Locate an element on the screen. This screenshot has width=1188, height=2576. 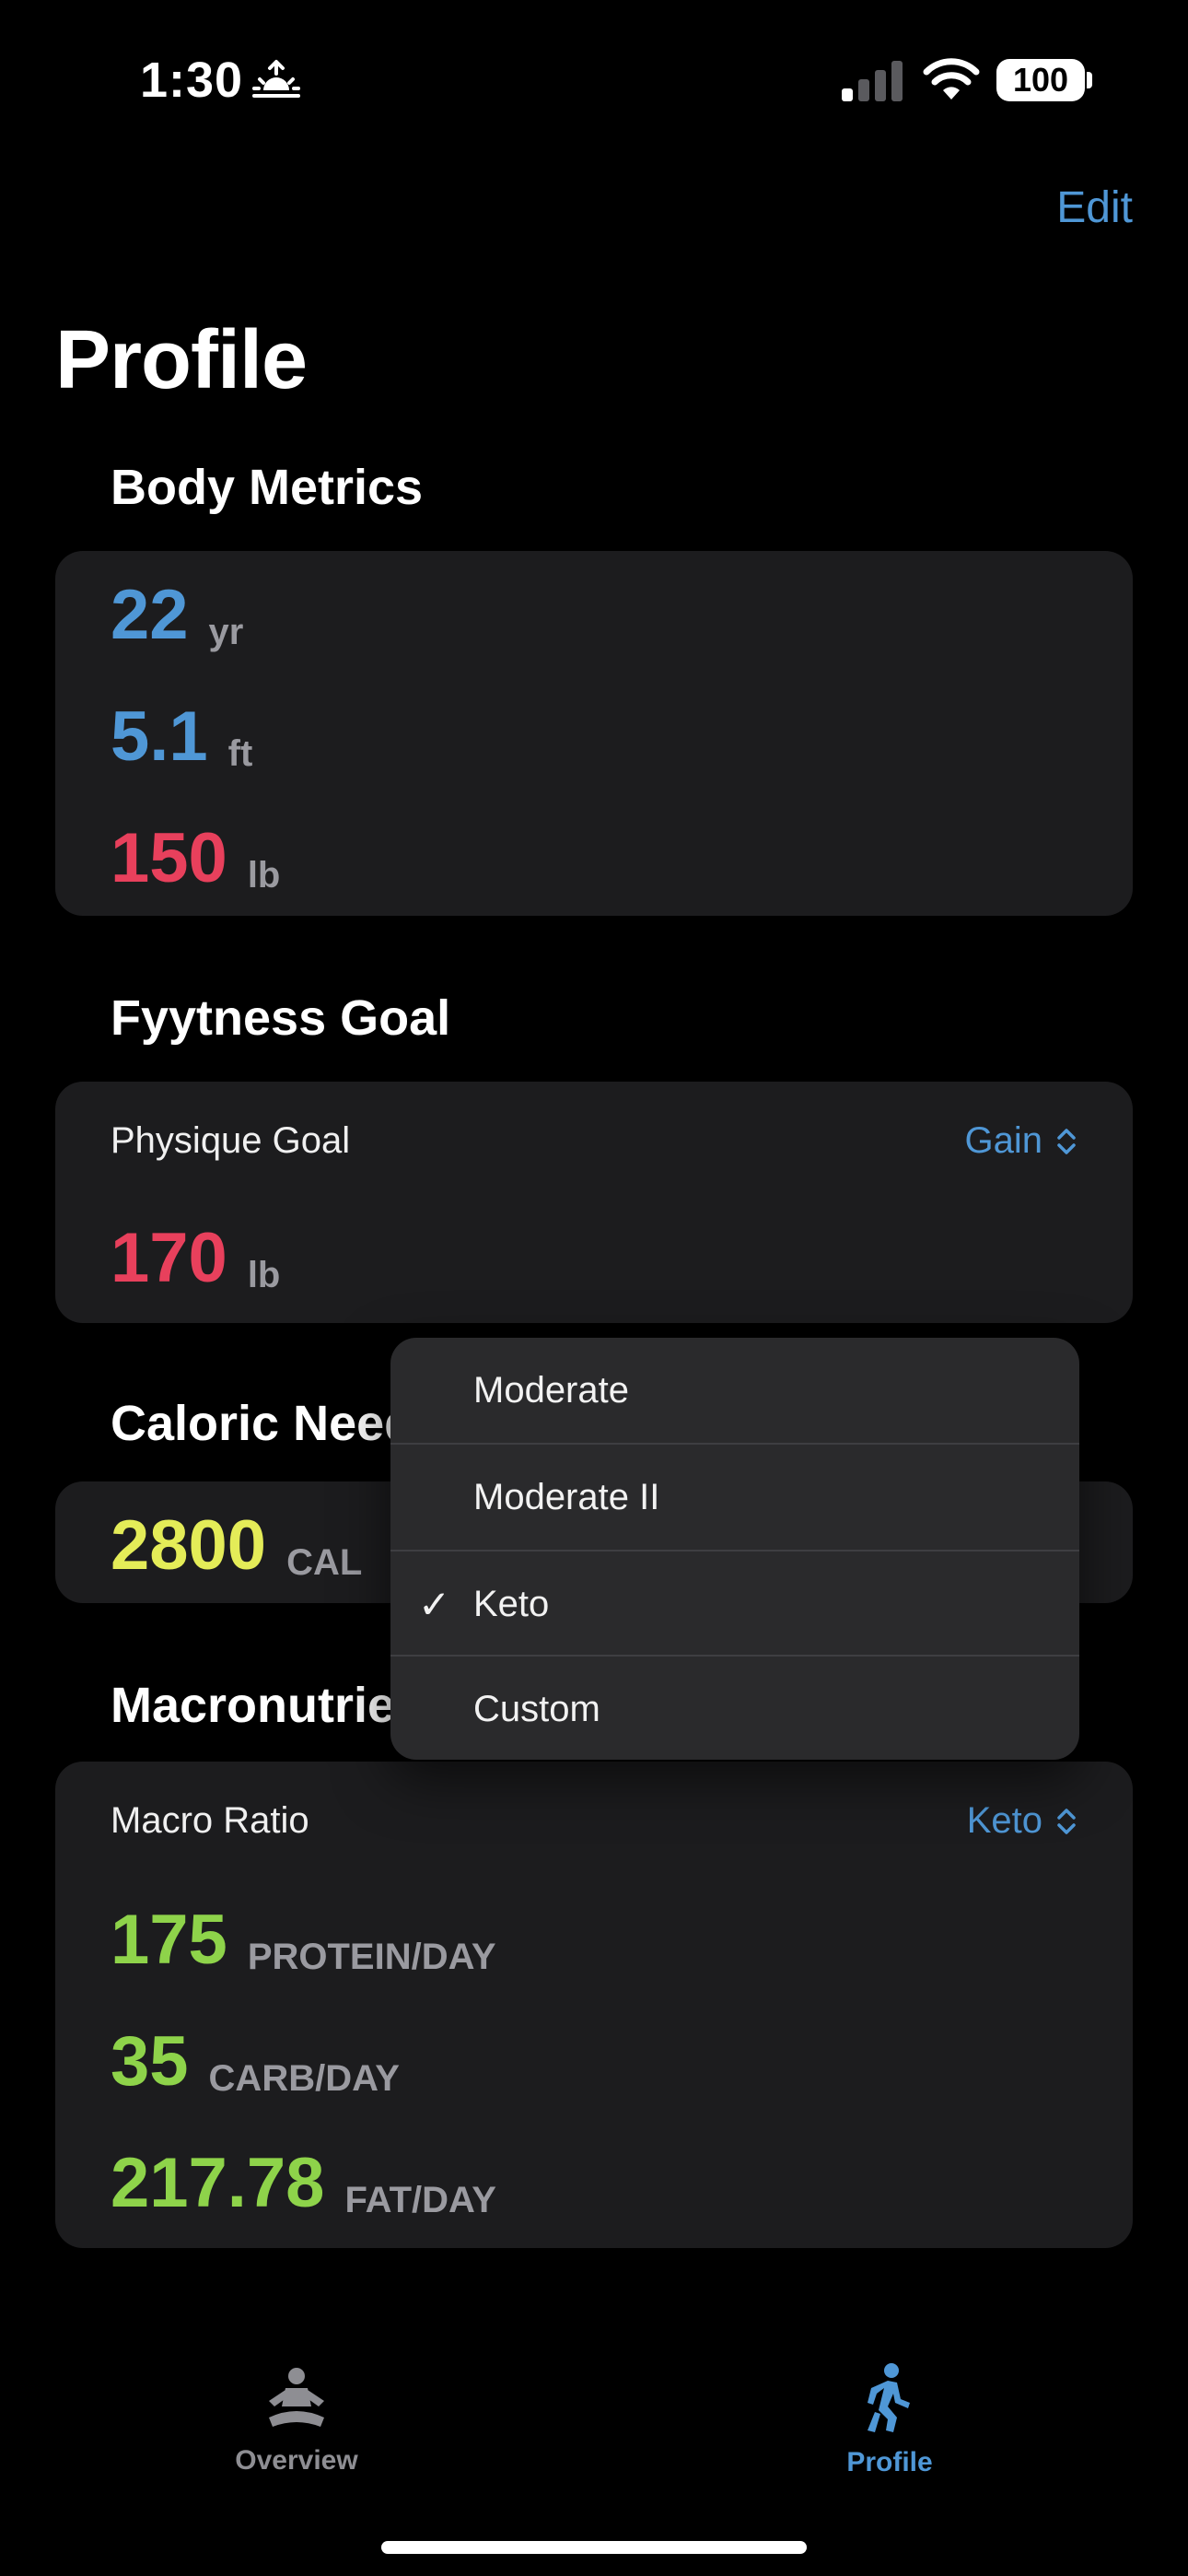
tab-overview-label: Overview is located at coordinates (296, 2460).